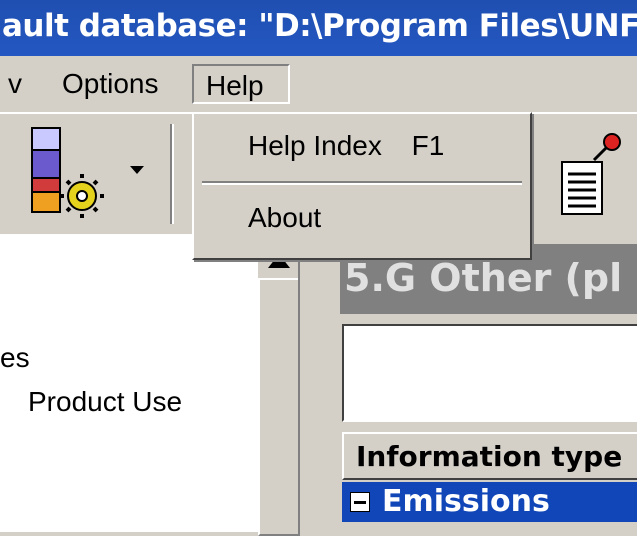 The image size is (637, 536). I want to click on help-dropdown-menu: Help Index F1 About, so click(362, 186).